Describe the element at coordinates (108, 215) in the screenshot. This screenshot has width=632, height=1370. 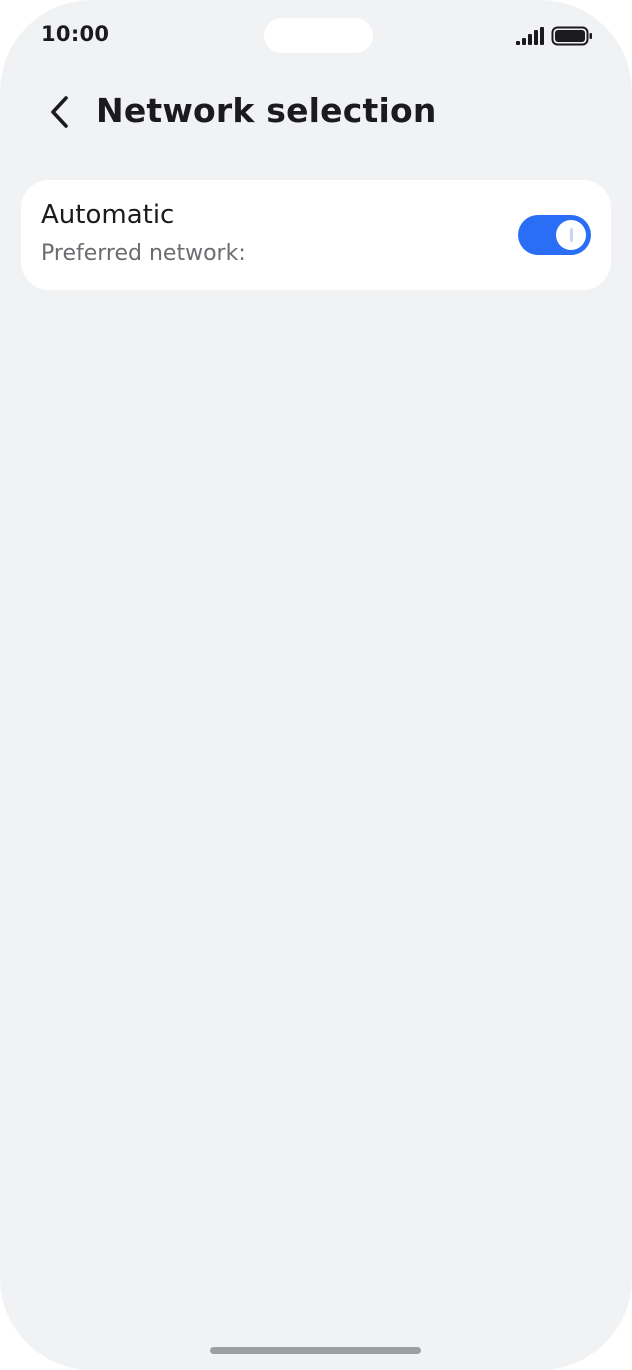
I see `setting-title: Automatic` at that location.